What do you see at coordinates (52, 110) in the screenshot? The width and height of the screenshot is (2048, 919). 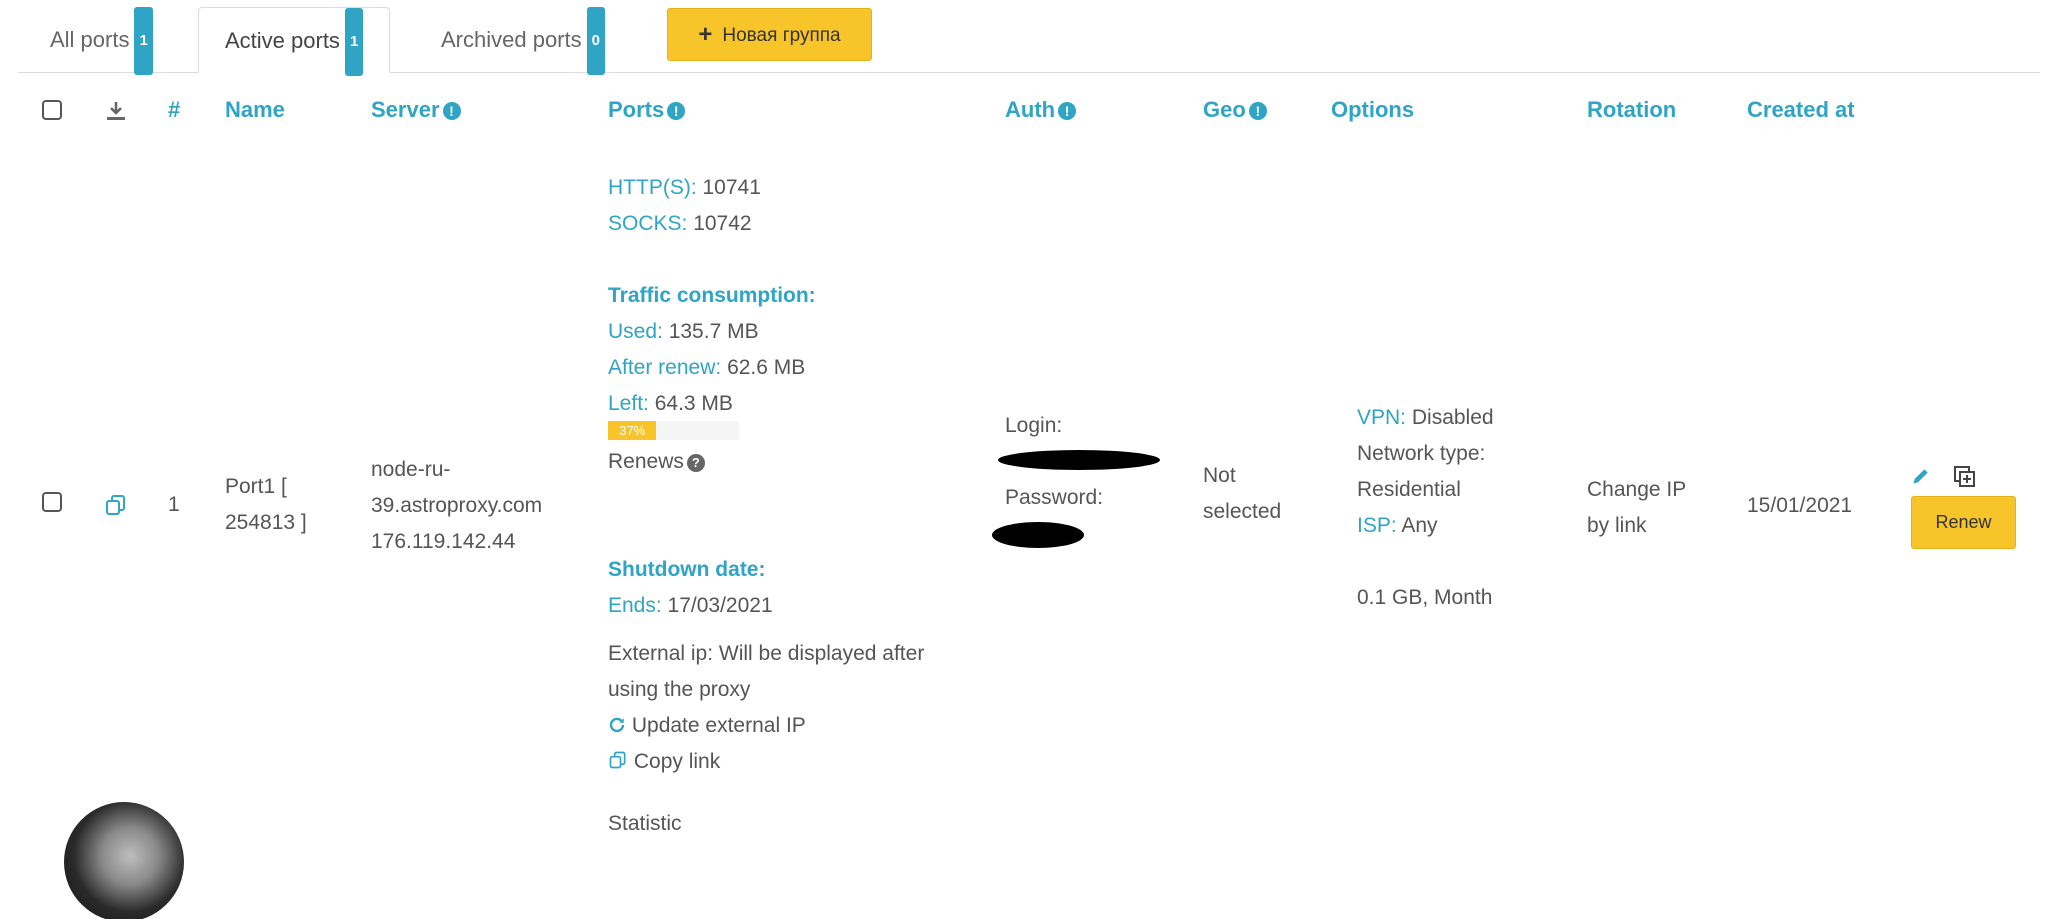 I see `select-all-checkbox` at bounding box center [52, 110].